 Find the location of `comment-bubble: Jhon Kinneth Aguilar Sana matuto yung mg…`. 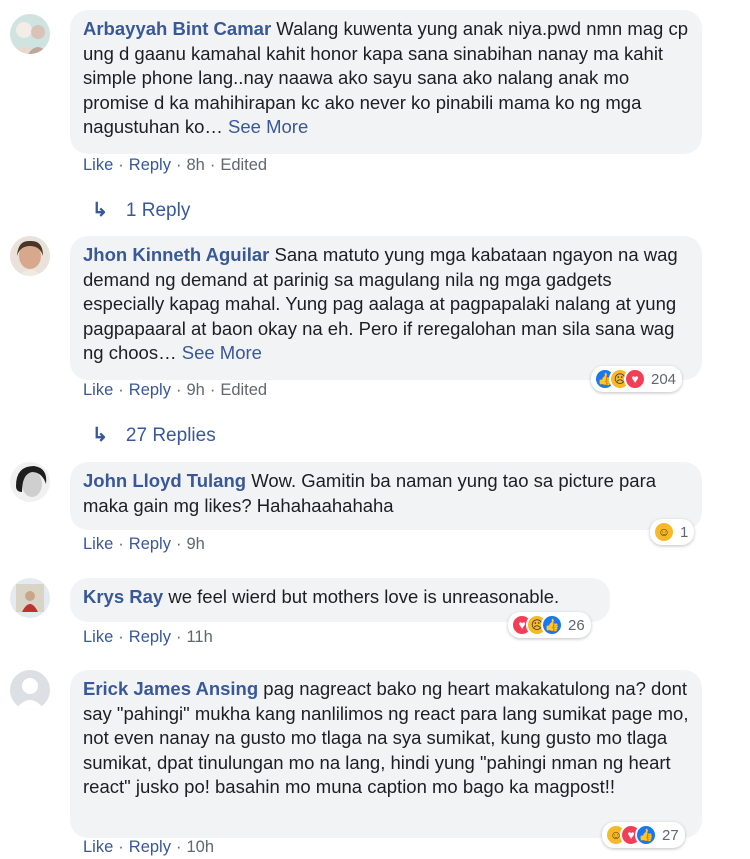

comment-bubble: Jhon Kinneth Aguilar Sana matuto yung mg… is located at coordinates (386, 308).